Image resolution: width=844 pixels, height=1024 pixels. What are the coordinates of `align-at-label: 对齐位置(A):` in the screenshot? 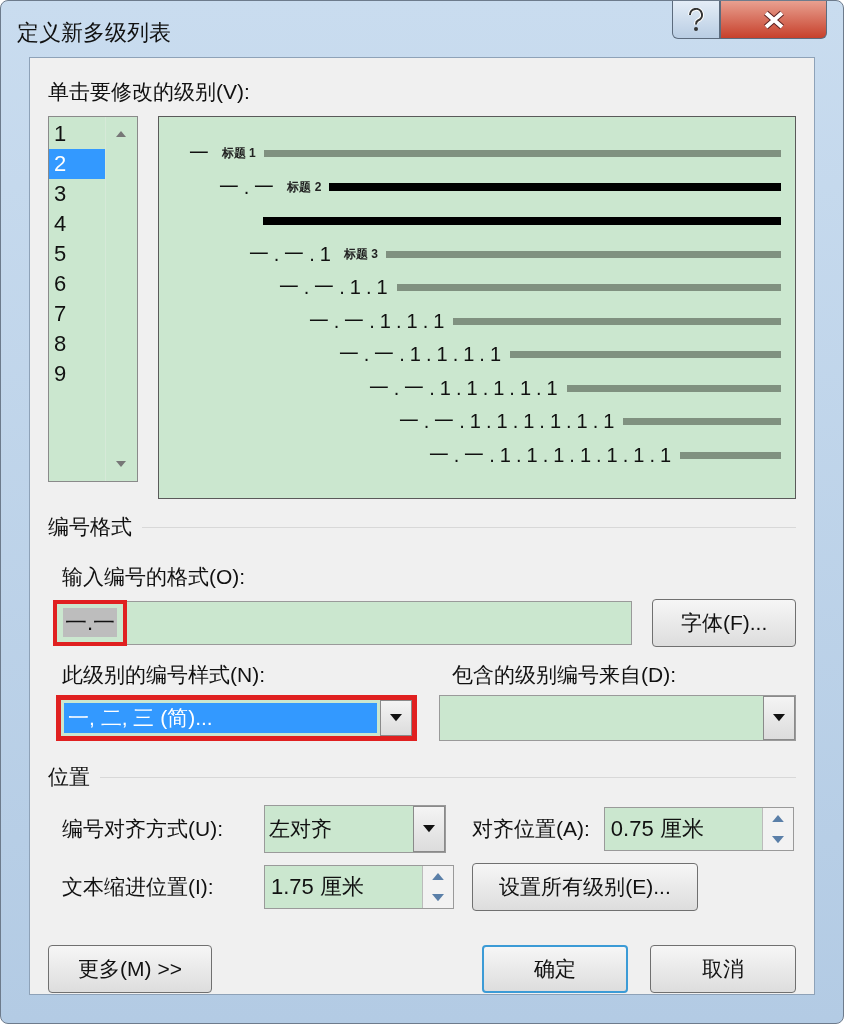 It's located at (531, 829).